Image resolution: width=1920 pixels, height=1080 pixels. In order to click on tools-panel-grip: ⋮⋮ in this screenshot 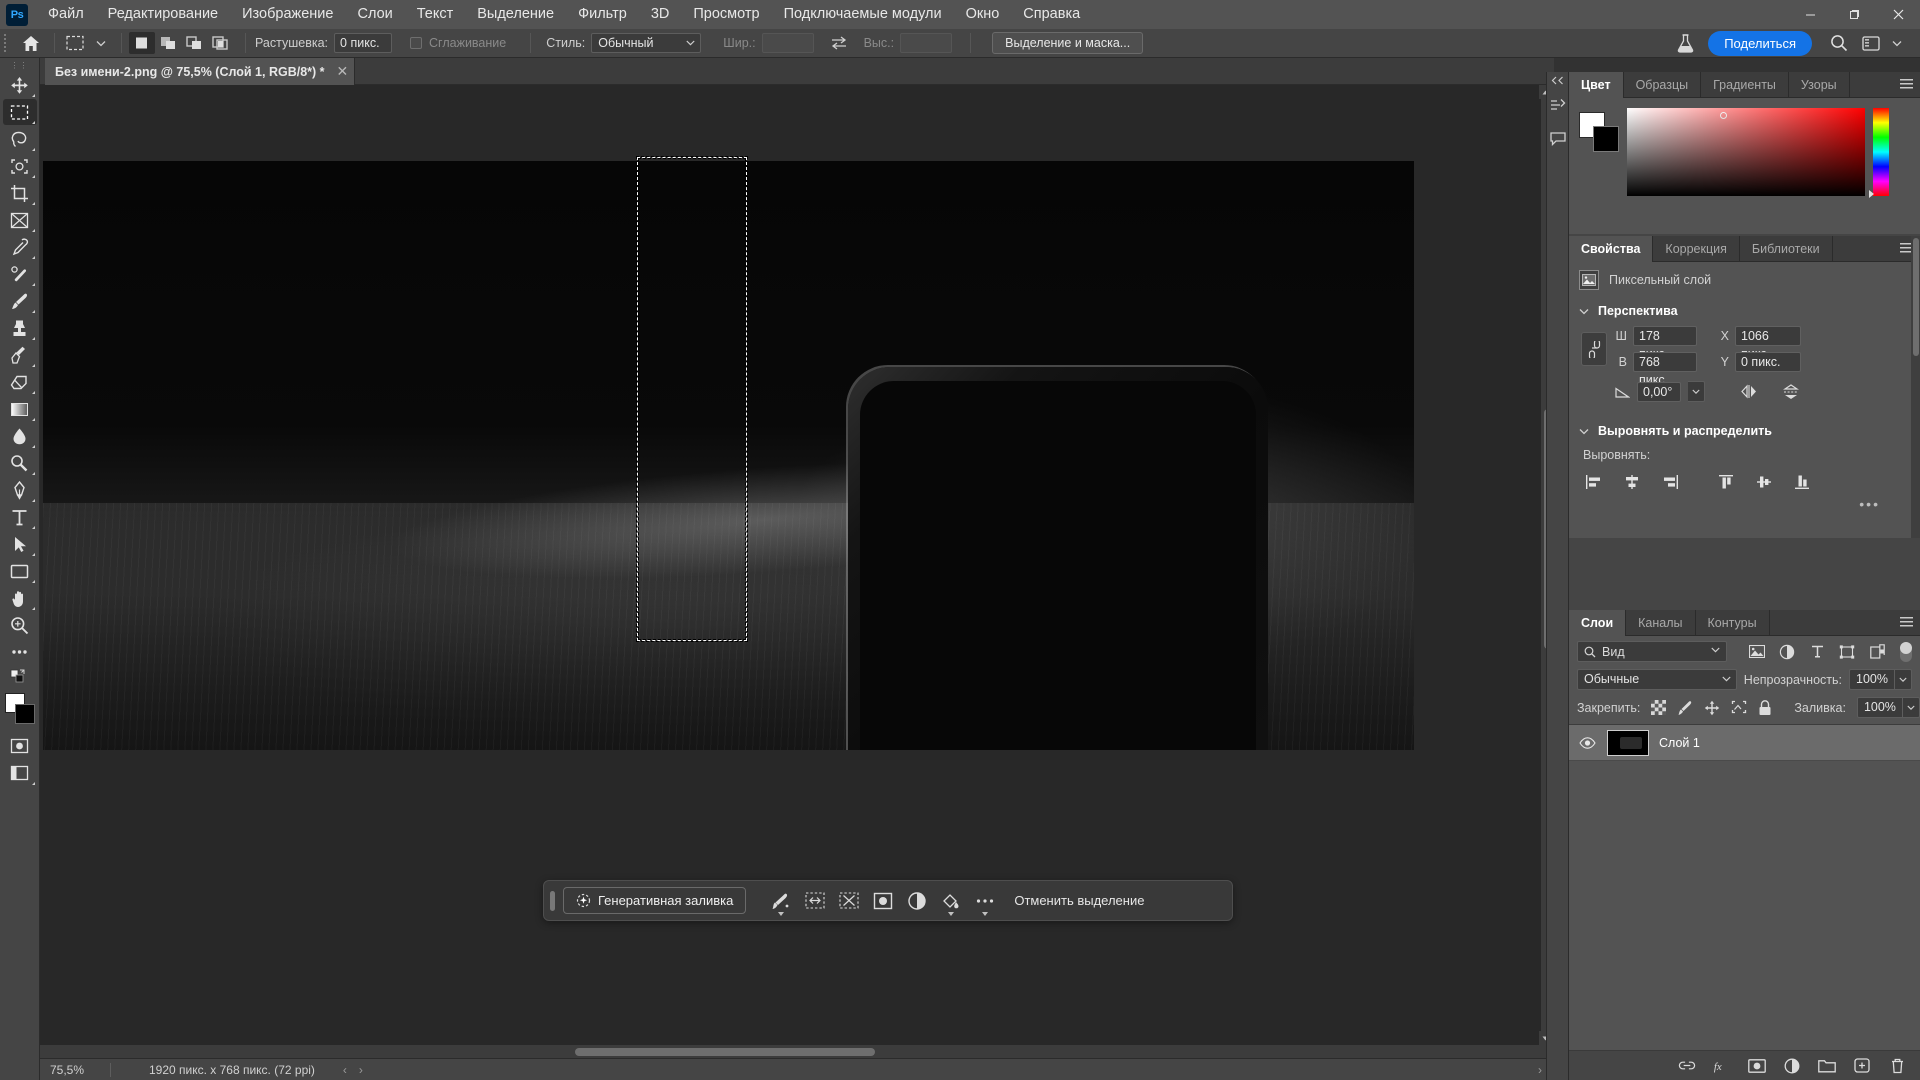, I will do `click(19, 65)`.